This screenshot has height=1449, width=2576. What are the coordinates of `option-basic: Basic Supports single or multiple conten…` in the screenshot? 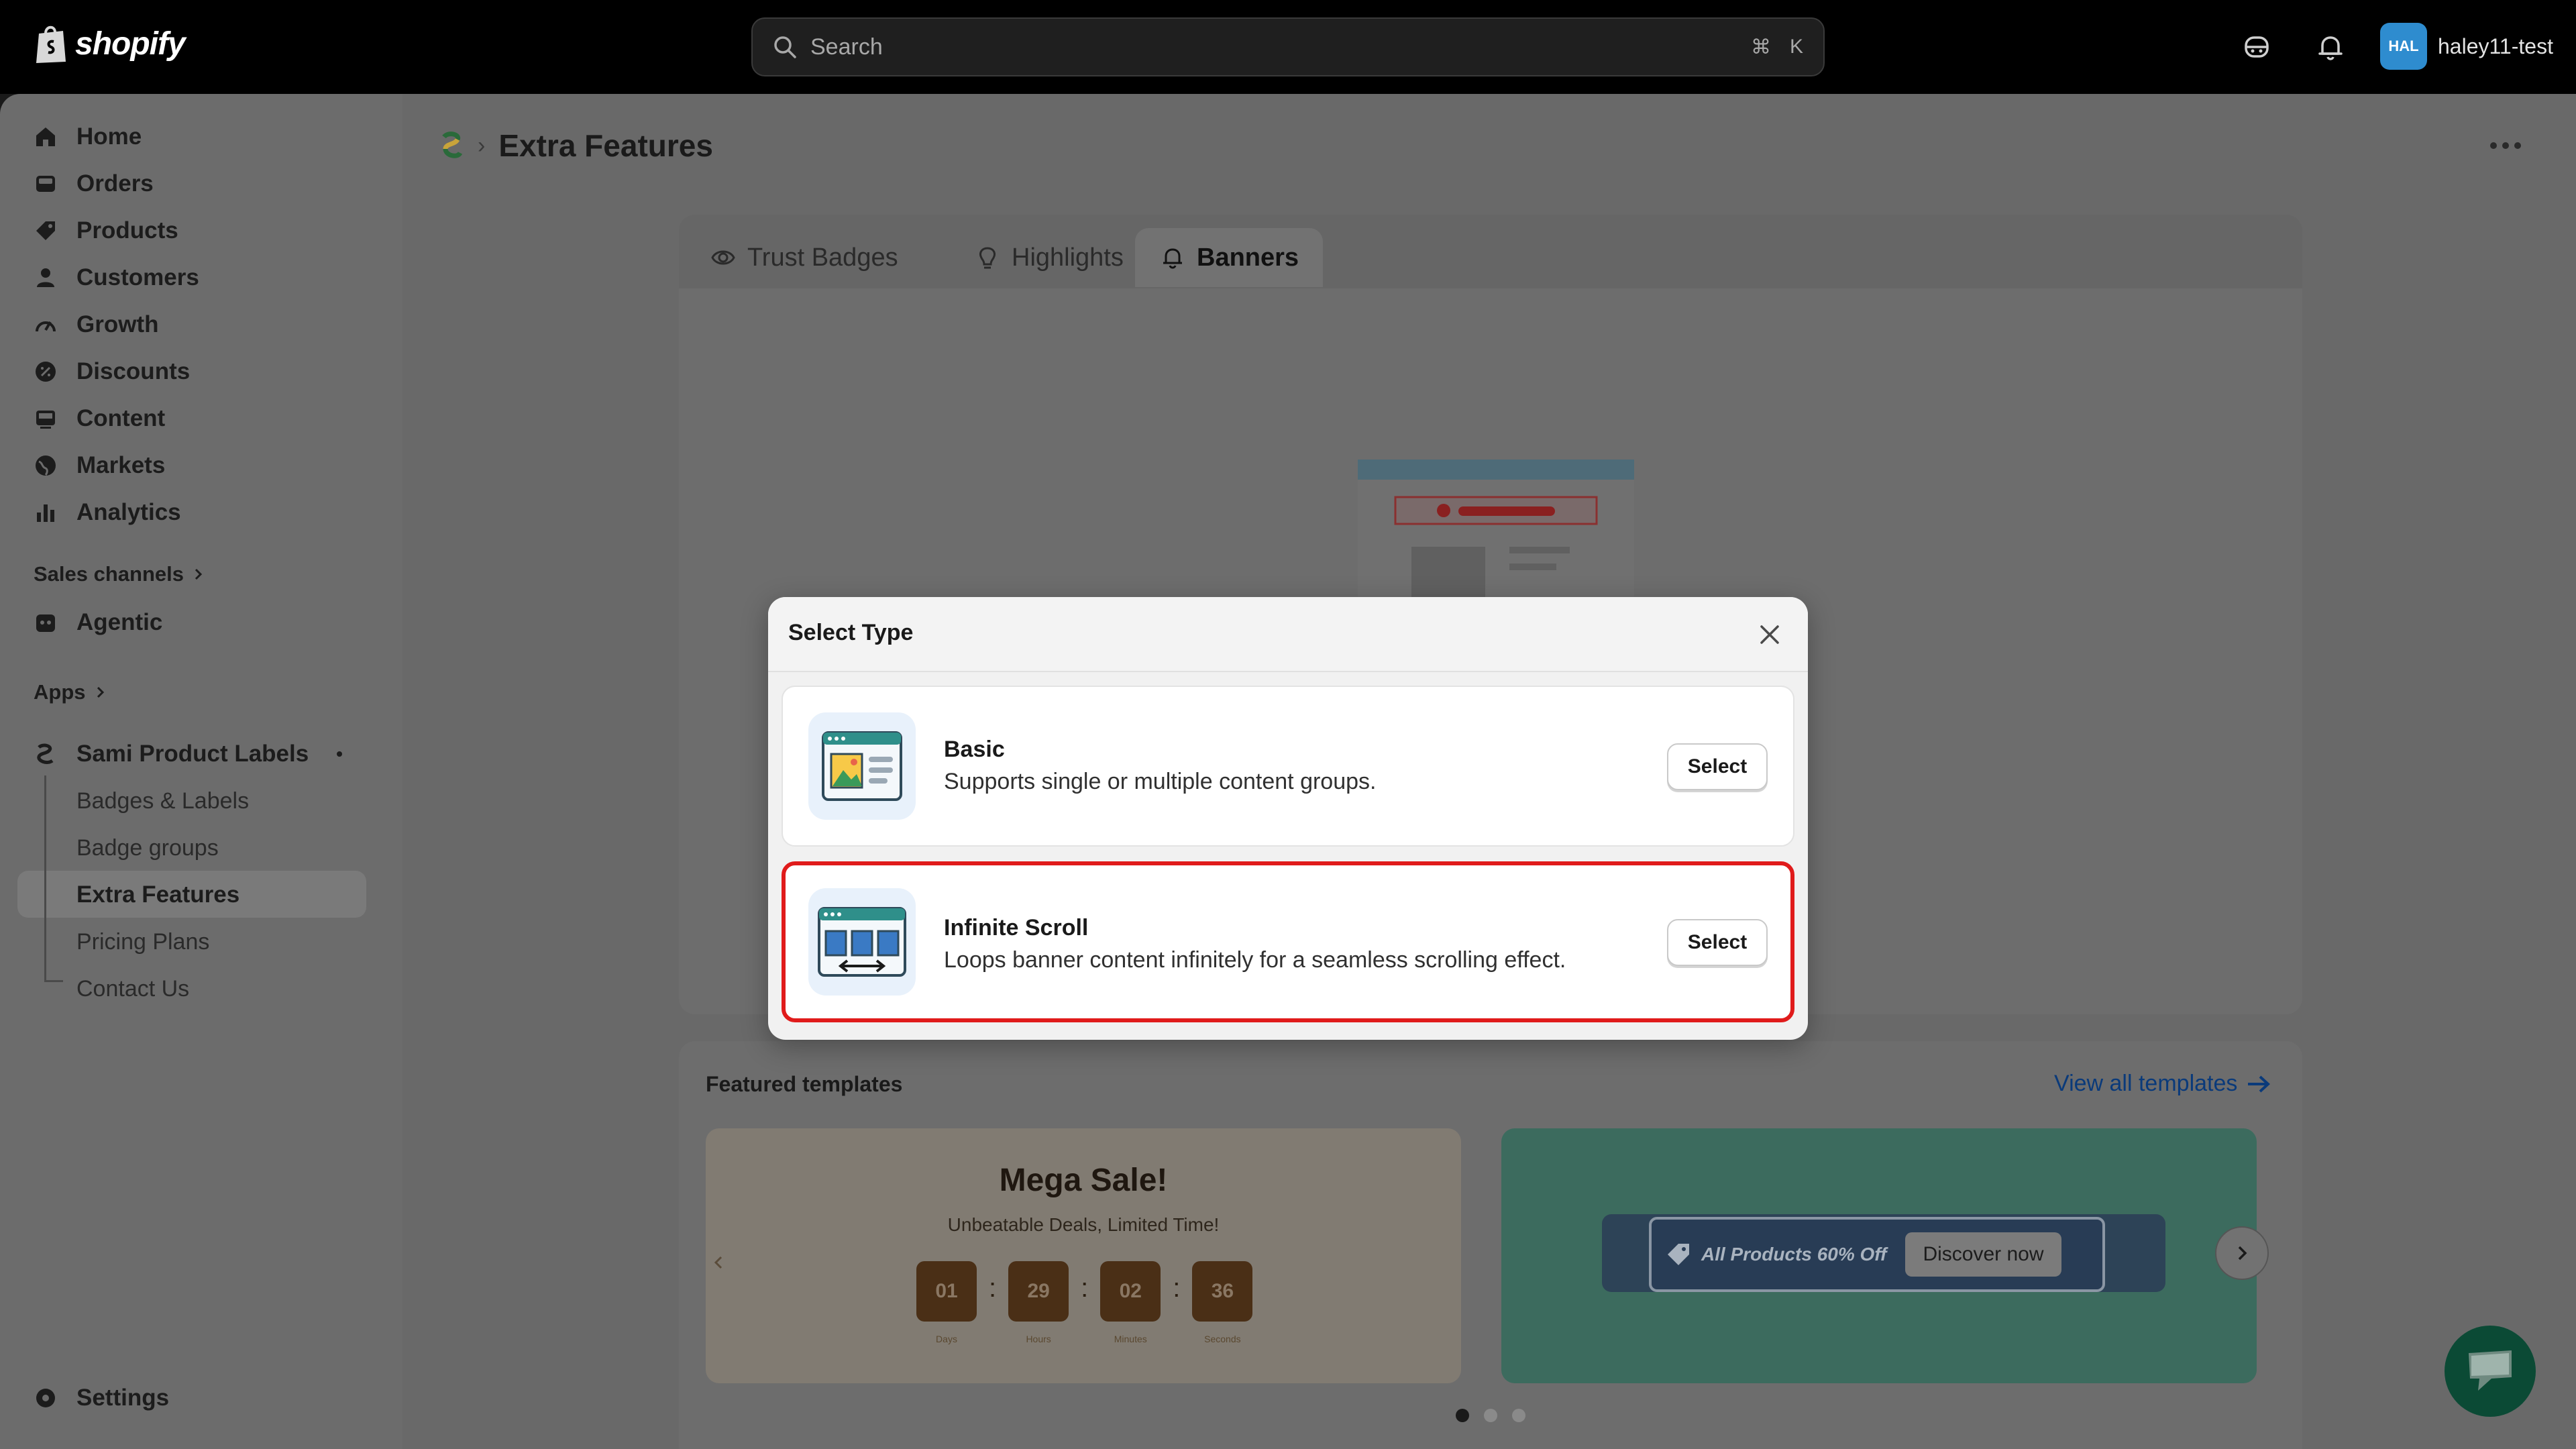 It's located at (1288, 766).